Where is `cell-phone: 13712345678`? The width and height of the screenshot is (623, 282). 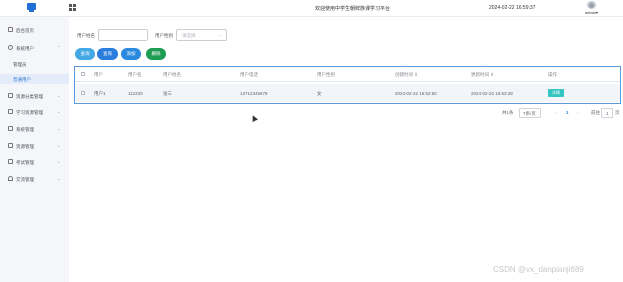
cell-phone: 13712345678 is located at coordinates (254, 93).